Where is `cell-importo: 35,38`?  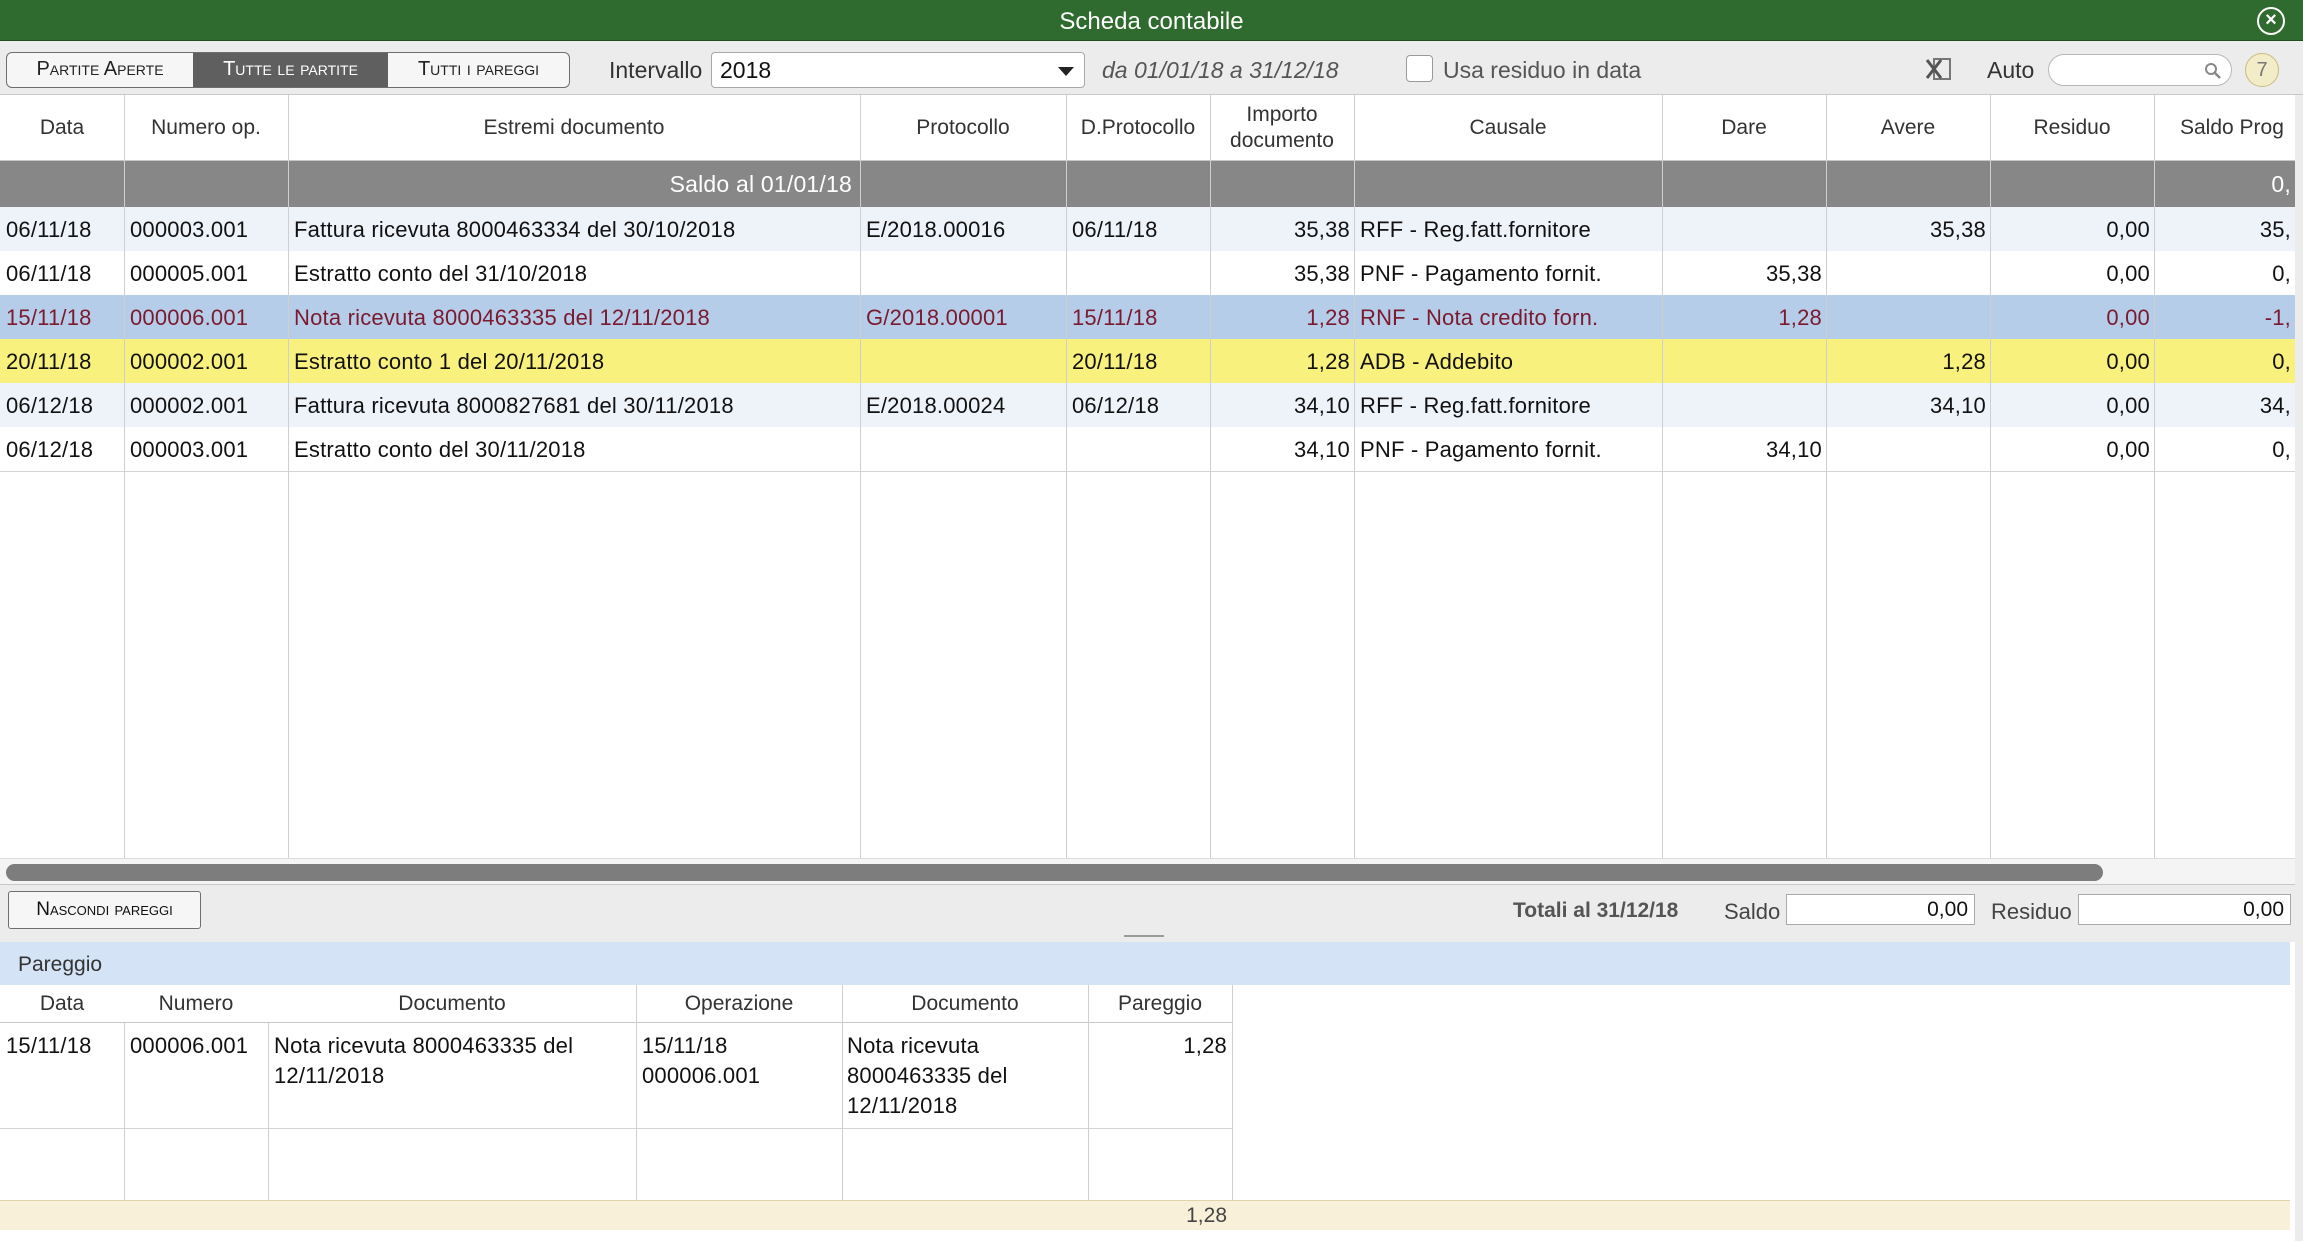 cell-importo: 35,38 is located at coordinates (1321, 229).